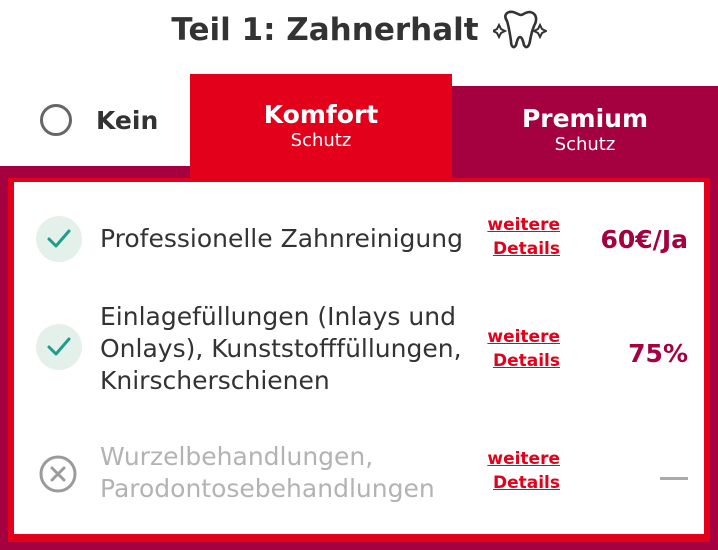  I want to click on tab-kein-label: Kein, so click(127, 120).